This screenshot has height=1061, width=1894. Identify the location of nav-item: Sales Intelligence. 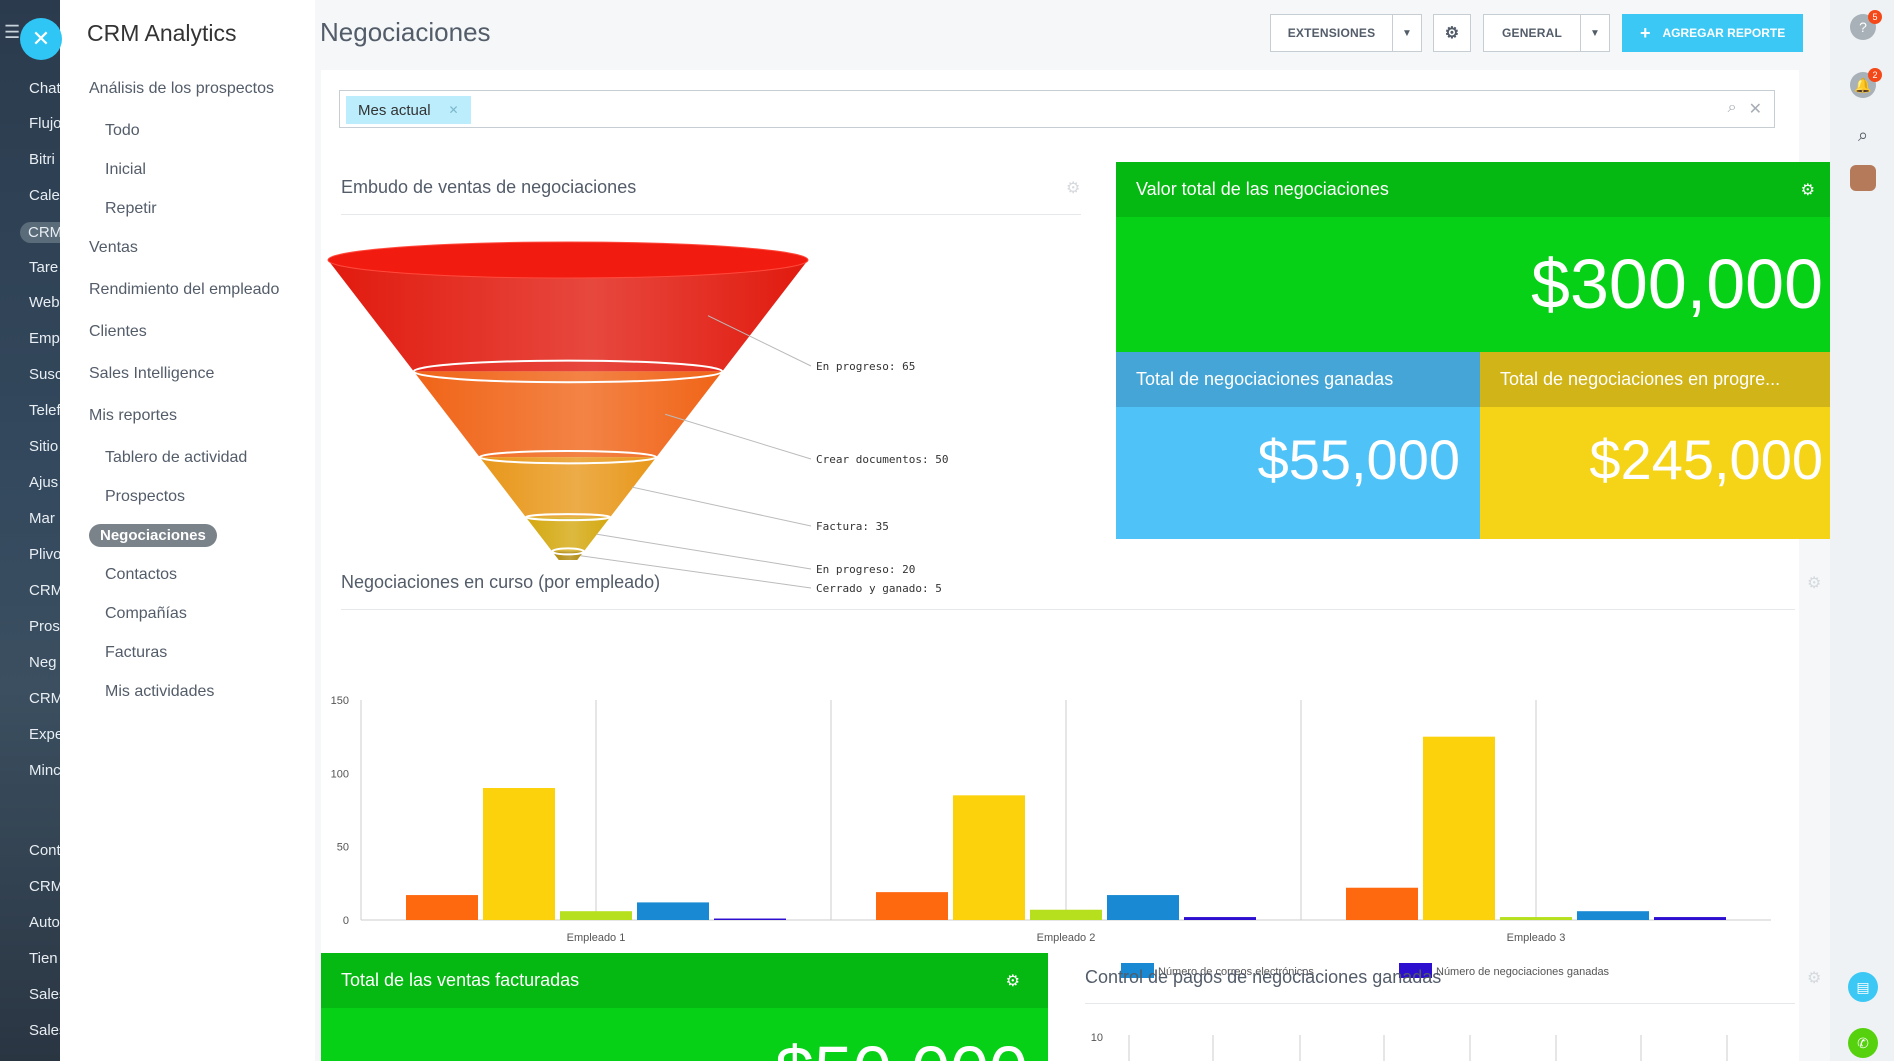
(151, 374).